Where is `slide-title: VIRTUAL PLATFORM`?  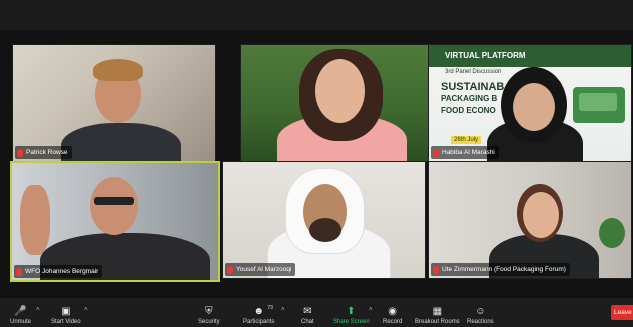 slide-title: VIRTUAL PLATFORM is located at coordinates (485, 55).